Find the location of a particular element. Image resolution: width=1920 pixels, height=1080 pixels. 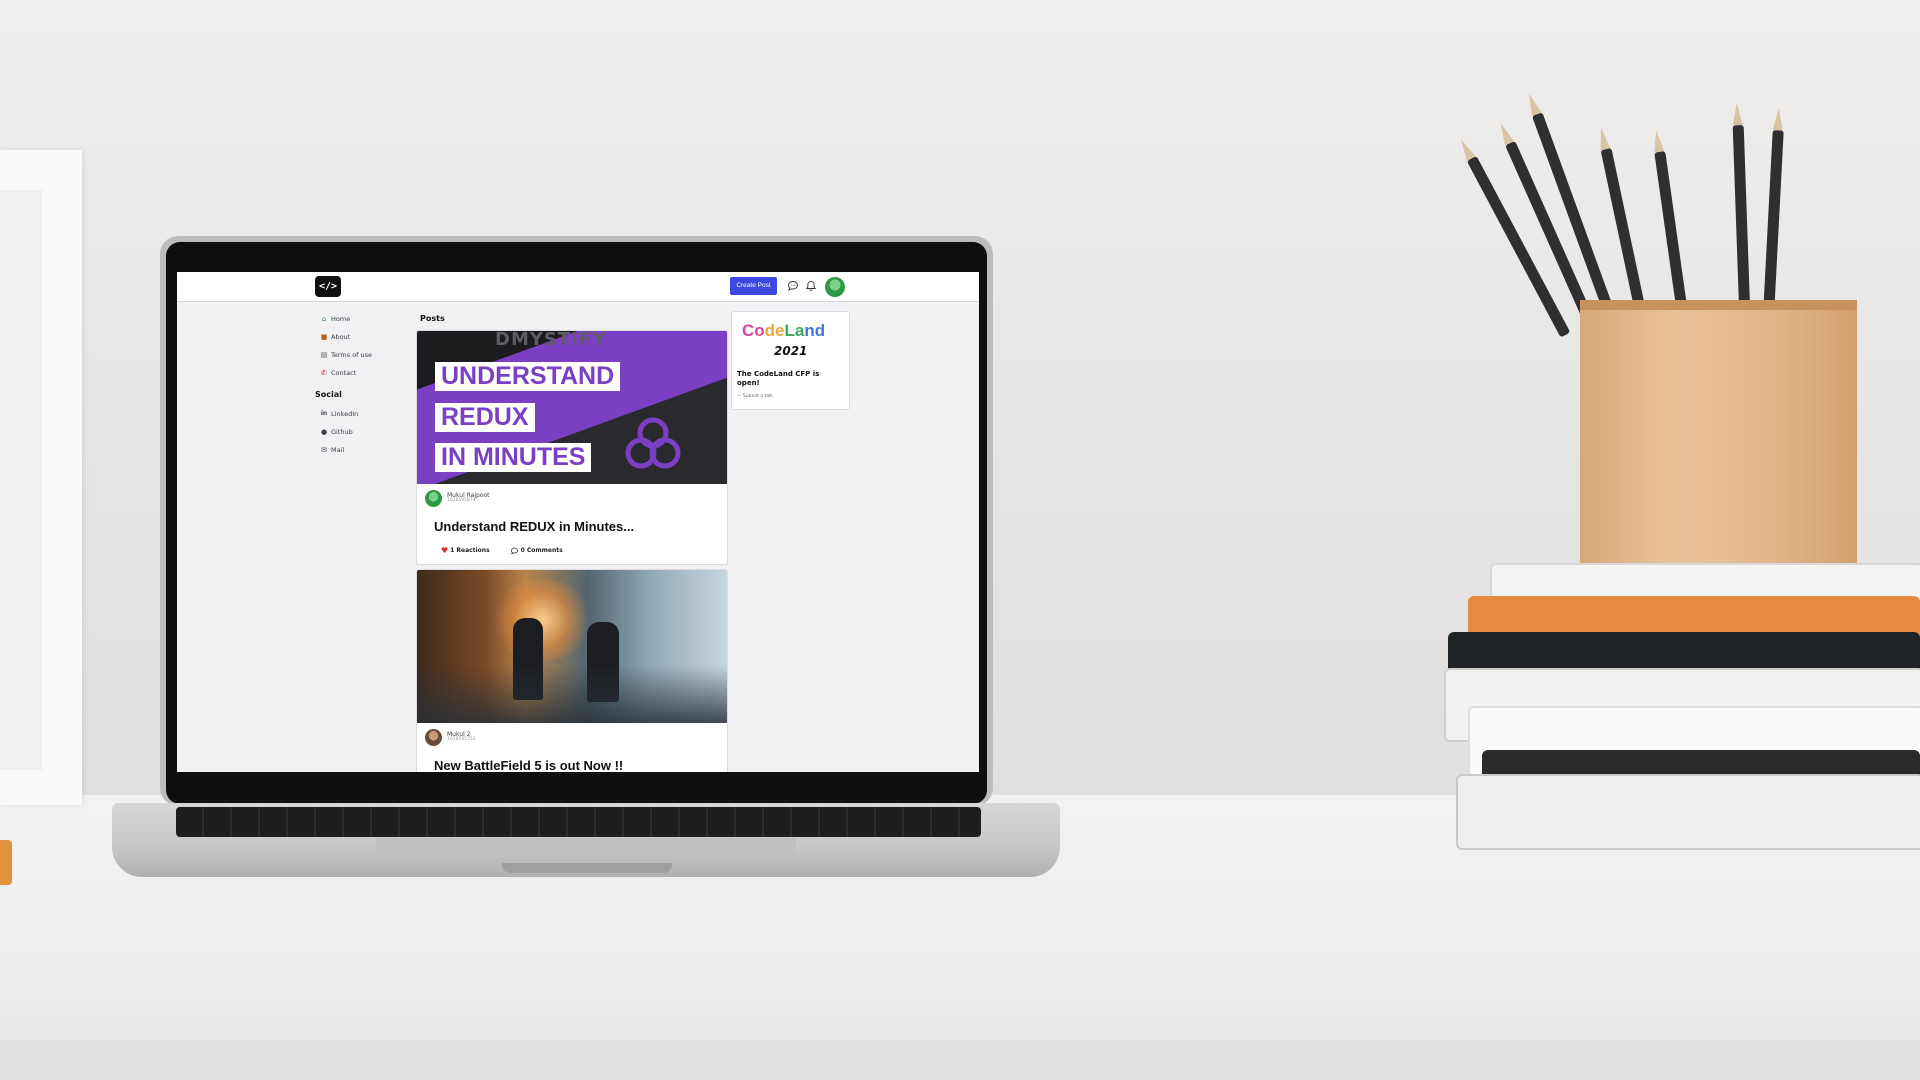

mail-icon: ✉ is located at coordinates (324, 450).